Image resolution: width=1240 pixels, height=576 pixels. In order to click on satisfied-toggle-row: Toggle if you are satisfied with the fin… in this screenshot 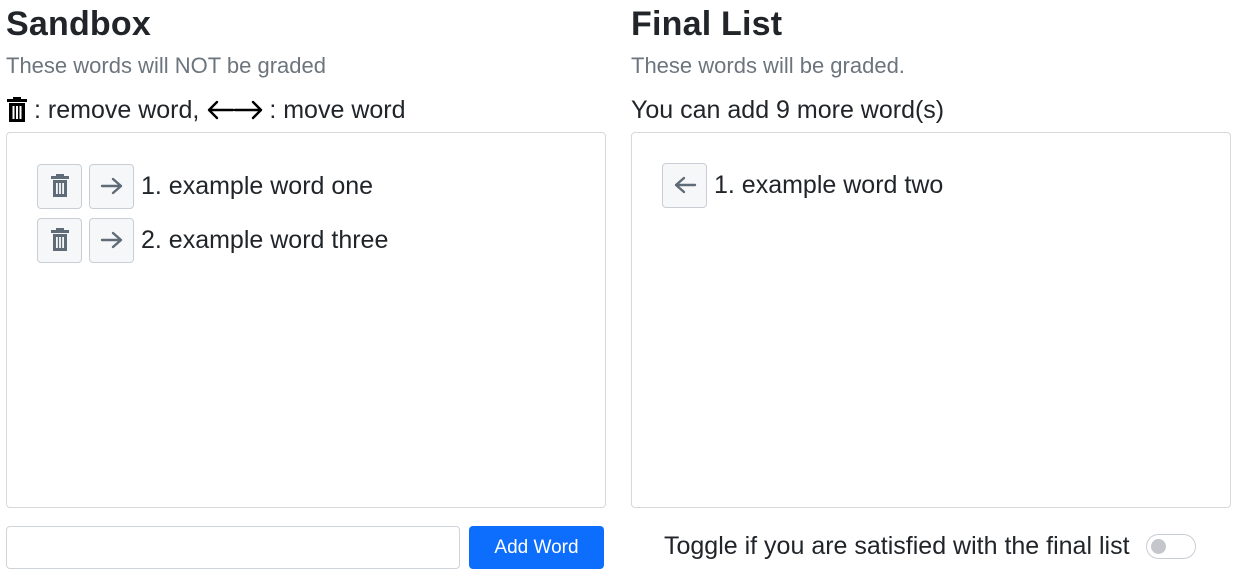, I will do `click(930, 546)`.